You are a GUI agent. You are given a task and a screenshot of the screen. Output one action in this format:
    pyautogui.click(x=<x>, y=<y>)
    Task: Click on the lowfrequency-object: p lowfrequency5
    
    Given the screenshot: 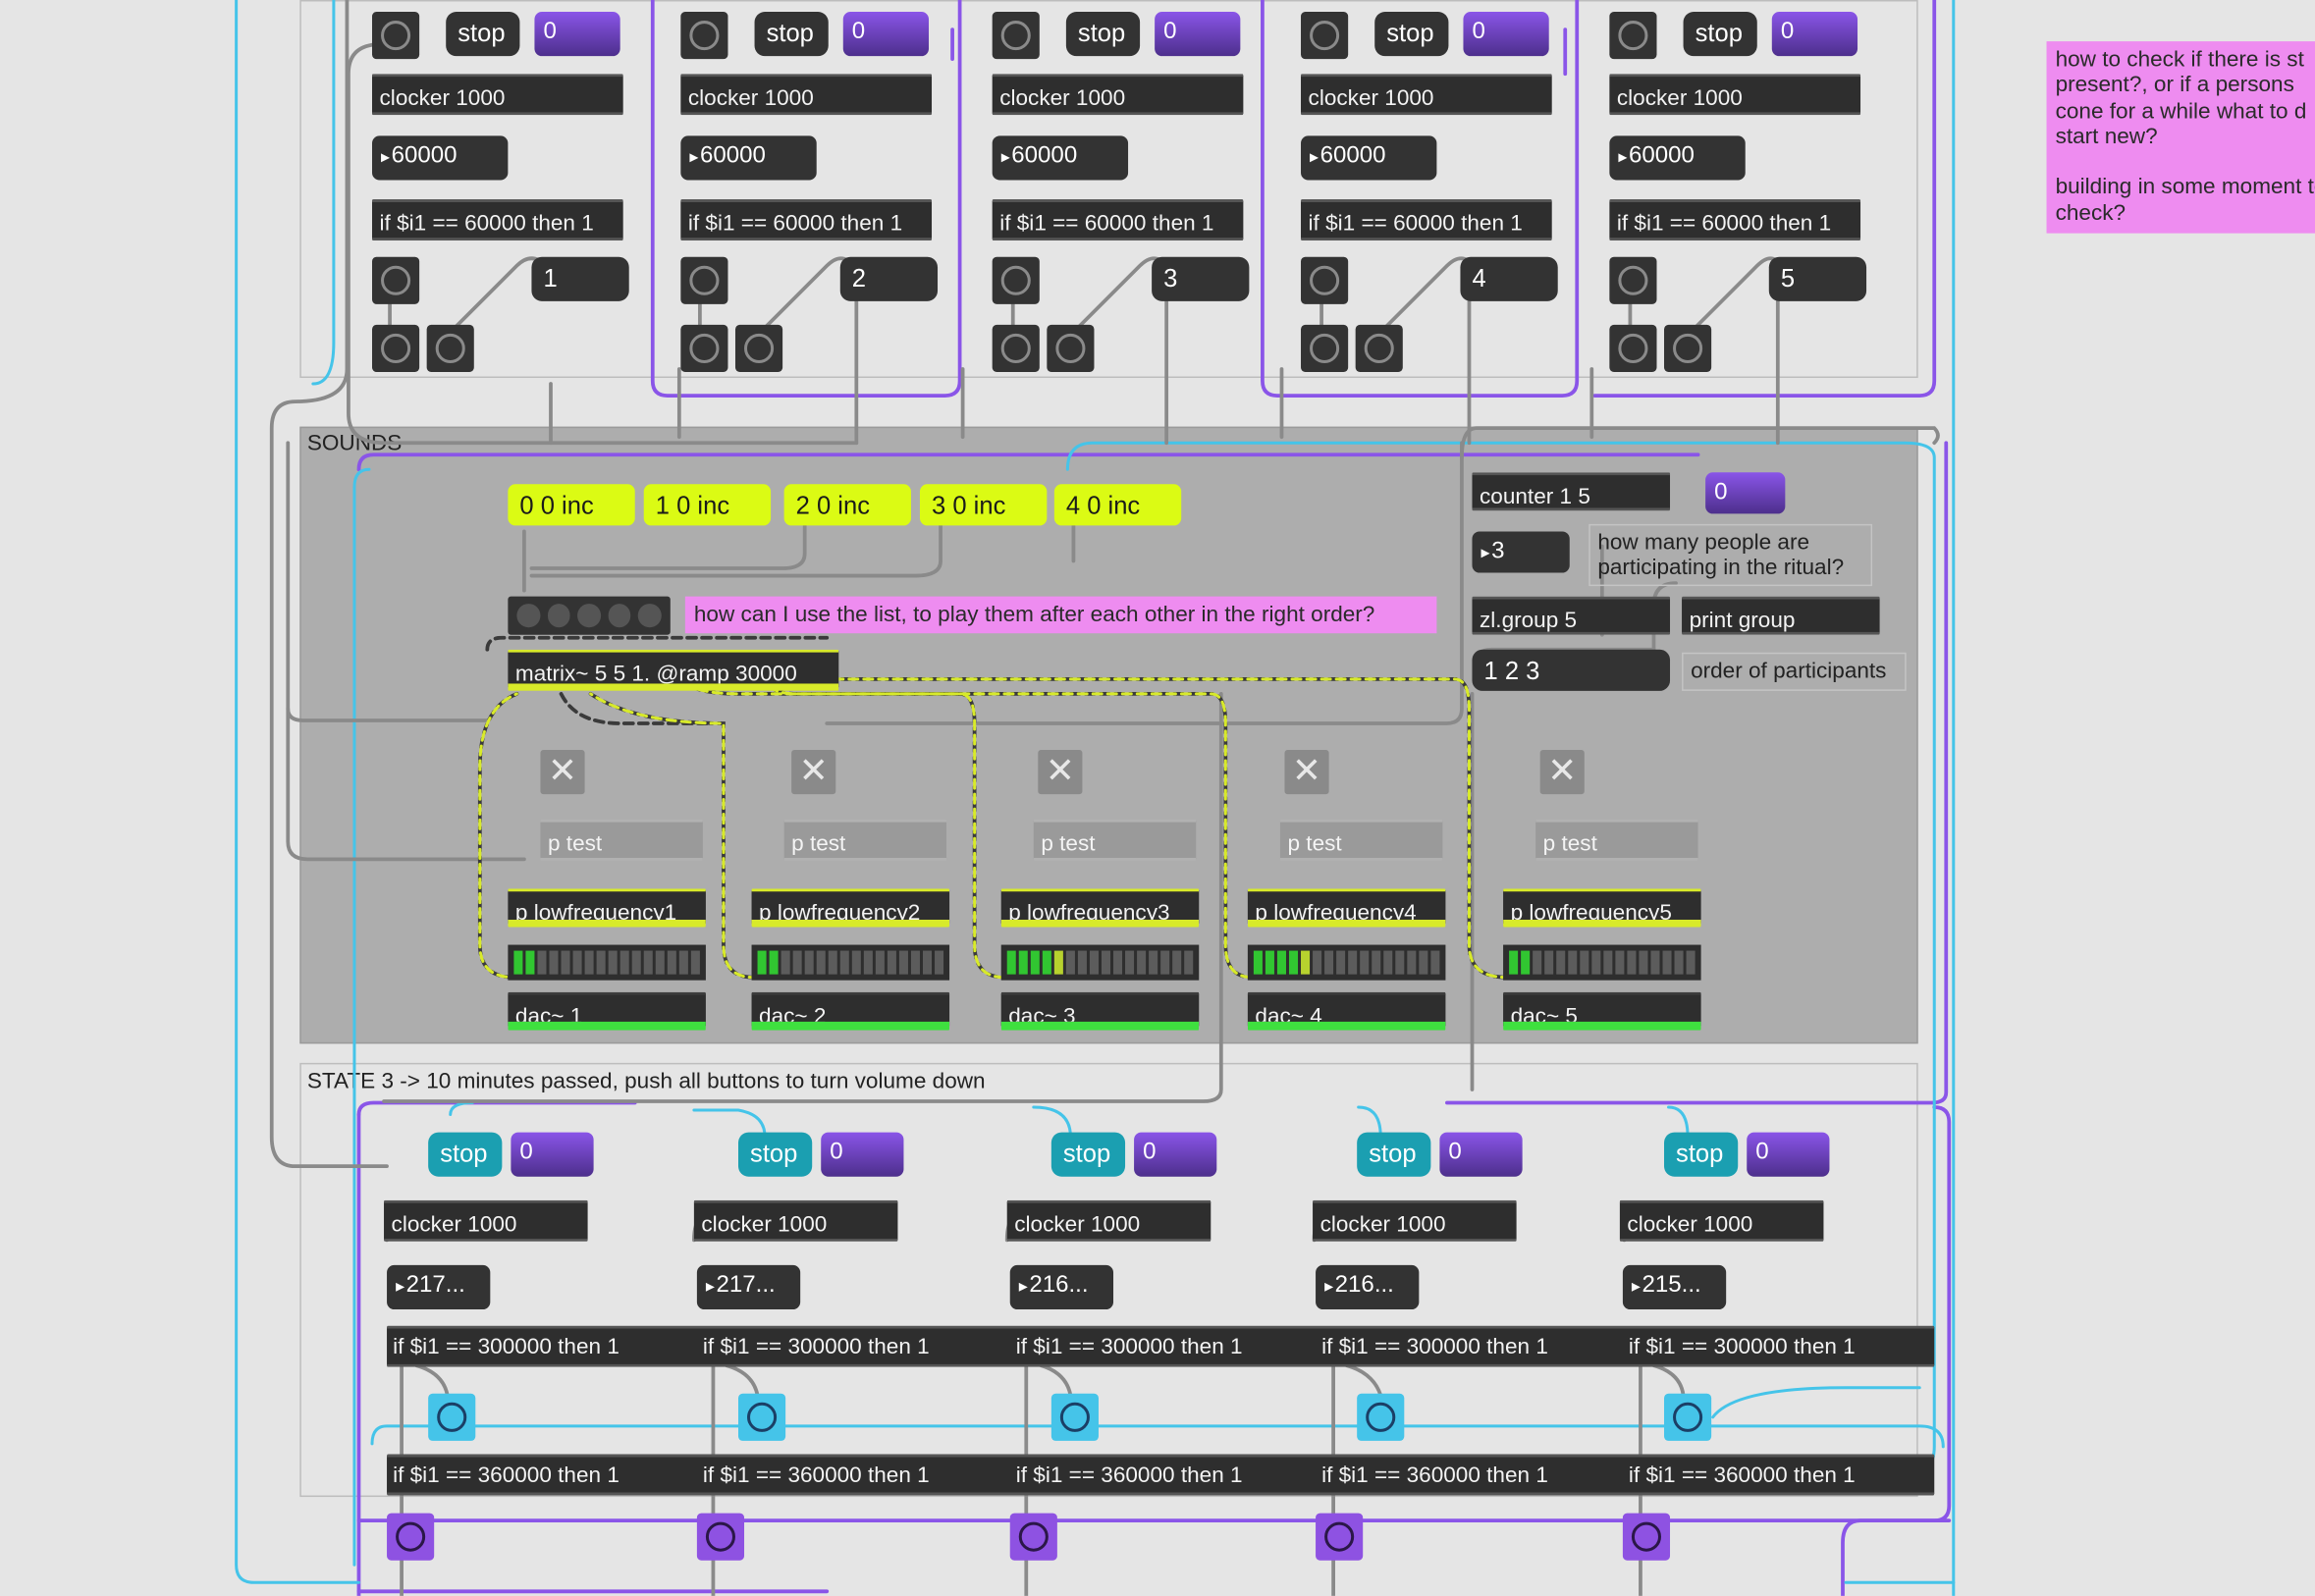 What is the action you would take?
    pyautogui.click(x=1602, y=908)
    